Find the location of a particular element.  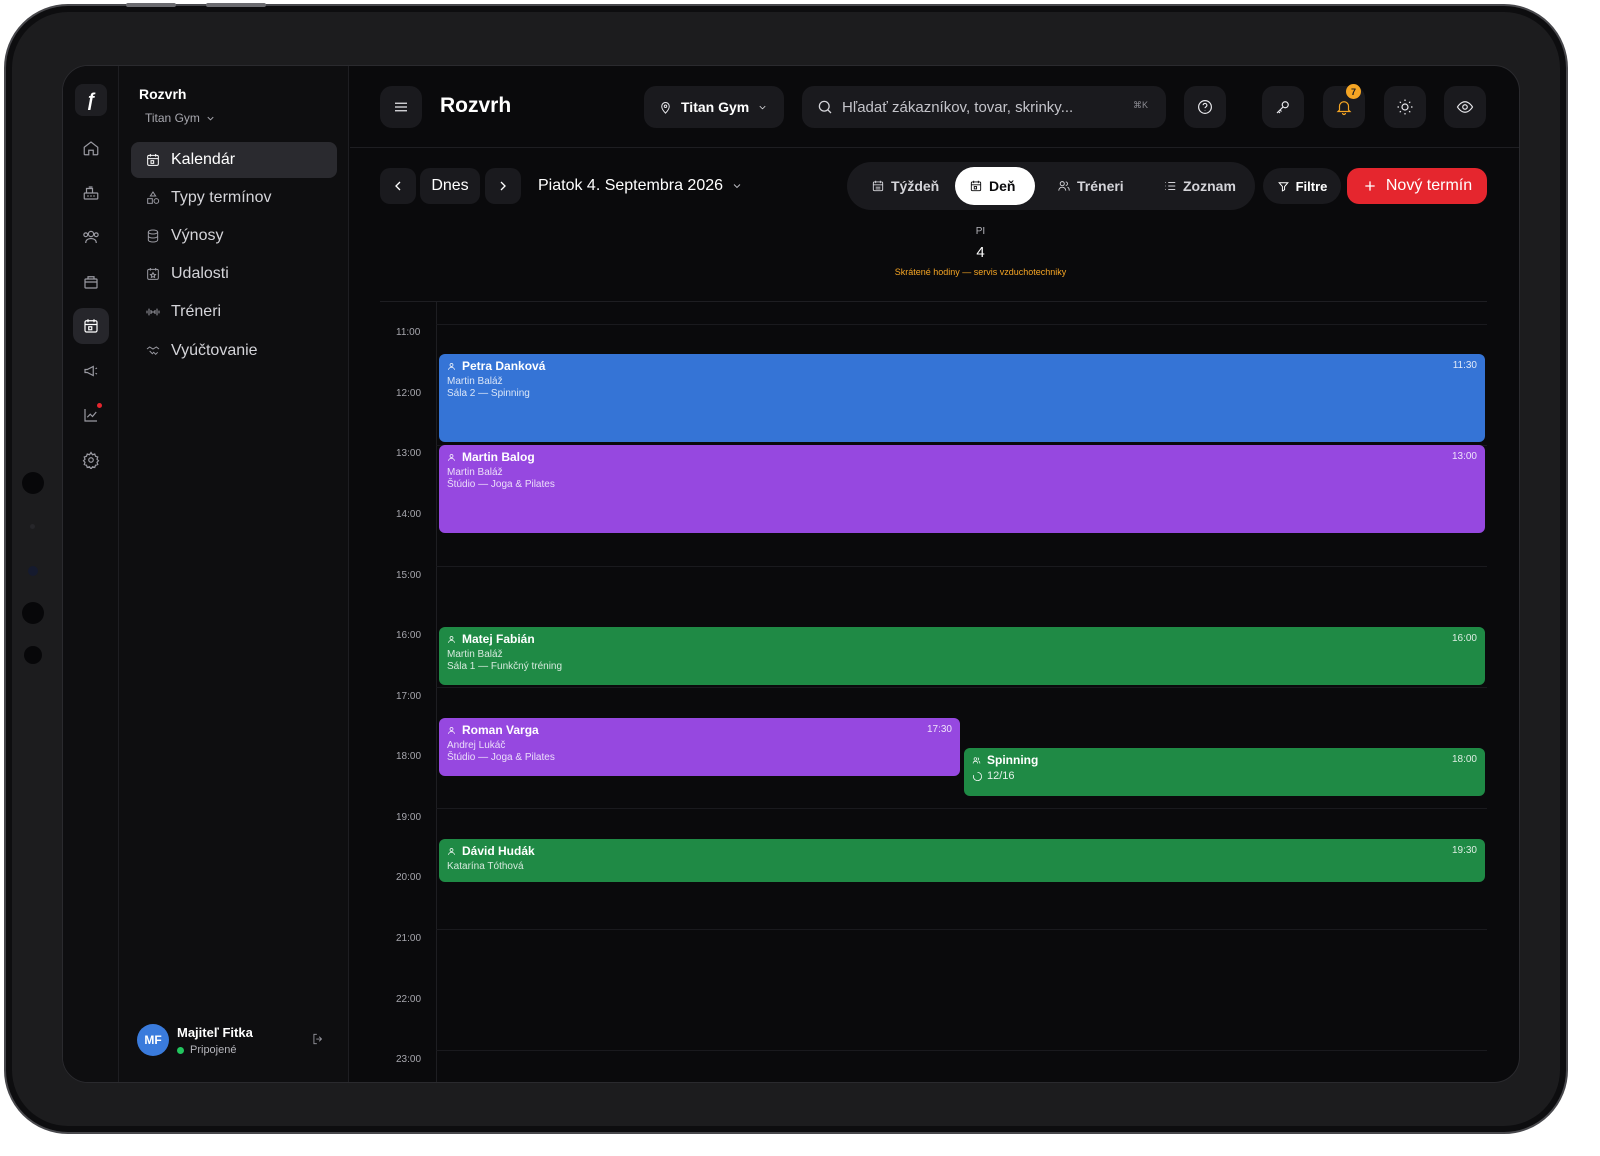

event-title-text: Roman Varga is located at coordinates (500, 730).